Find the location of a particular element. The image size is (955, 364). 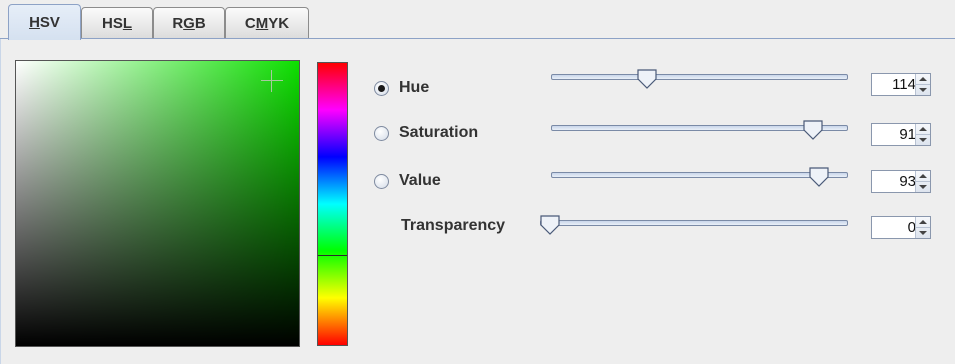

saturation-spinner: 91 is located at coordinates (901, 134).